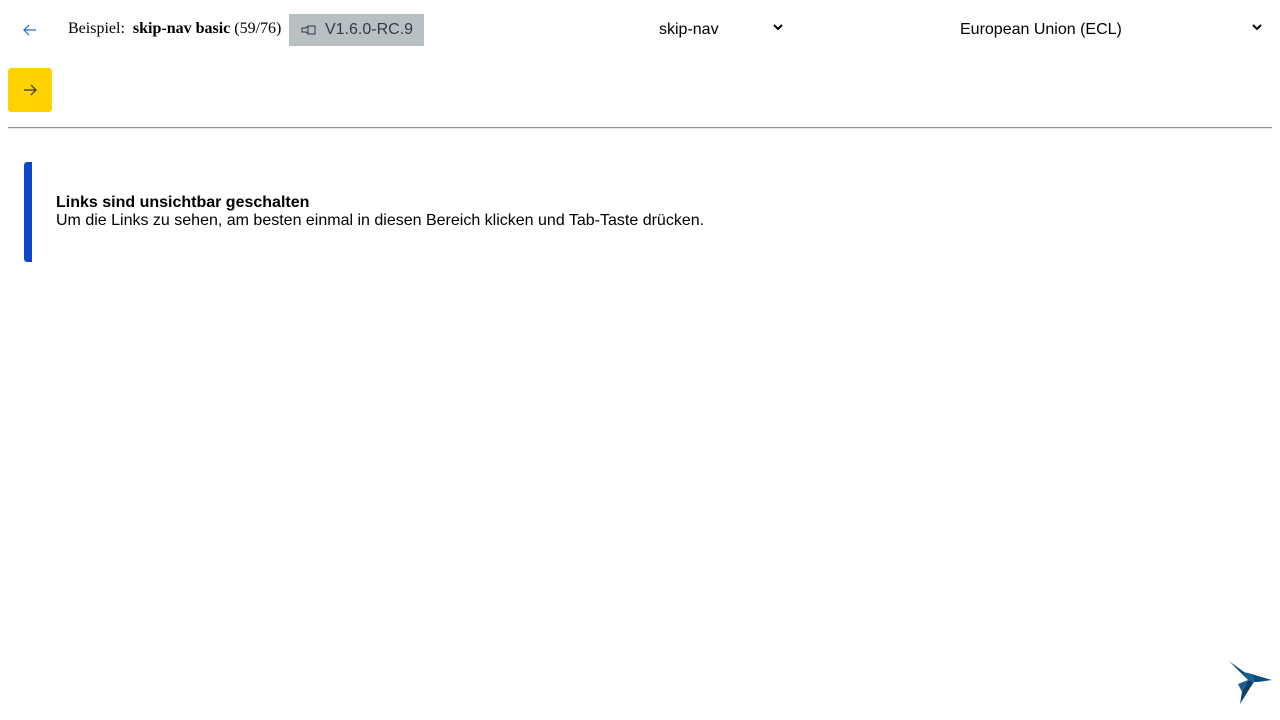 Image resolution: width=1280 pixels, height=720 pixels. What do you see at coordinates (96, 28) in the screenshot?
I see `breadcrumb-label: Beispiel:` at bounding box center [96, 28].